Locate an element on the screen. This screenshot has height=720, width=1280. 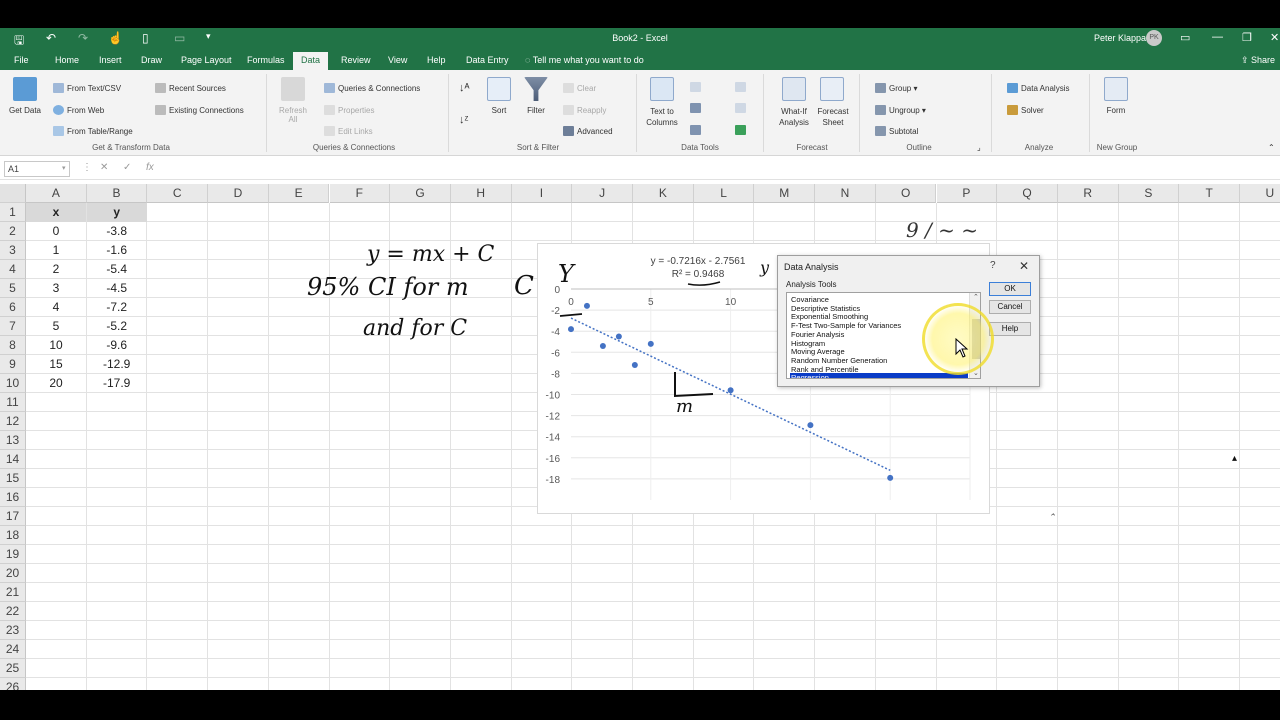
tab-insert: Insert is located at coordinates (110, 60).